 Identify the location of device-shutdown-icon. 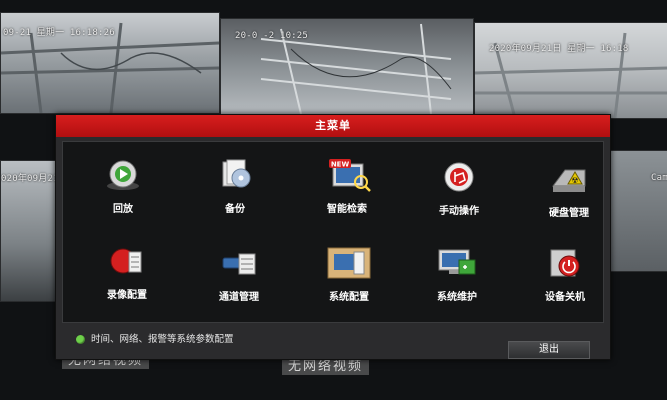
(565, 263).